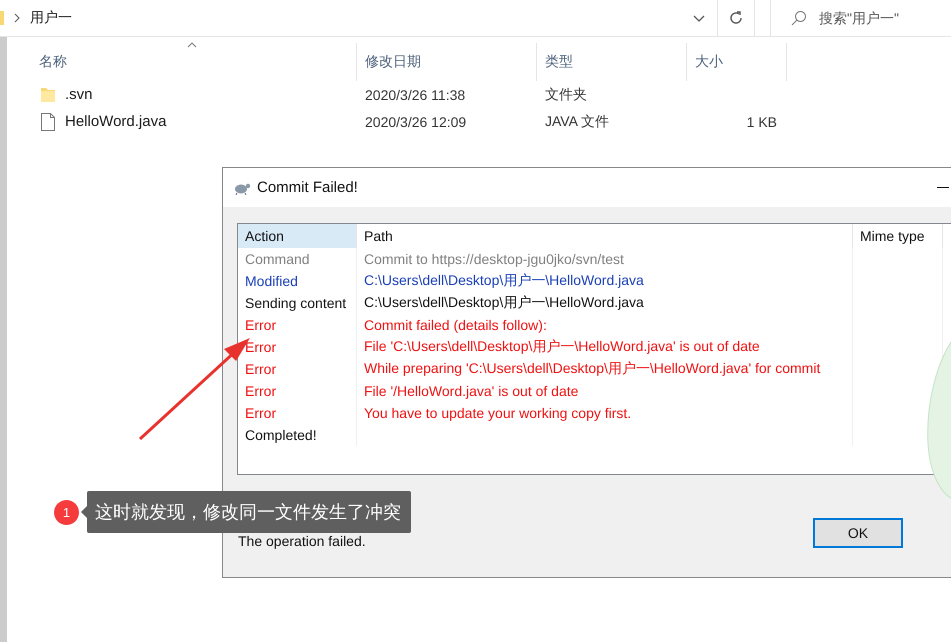 The width and height of the screenshot is (951, 642). Describe the element at coordinates (605, 259) in the screenshot. I see `path-cell: Commit to https://desktop-jgu0jko/svn/test` at that location.